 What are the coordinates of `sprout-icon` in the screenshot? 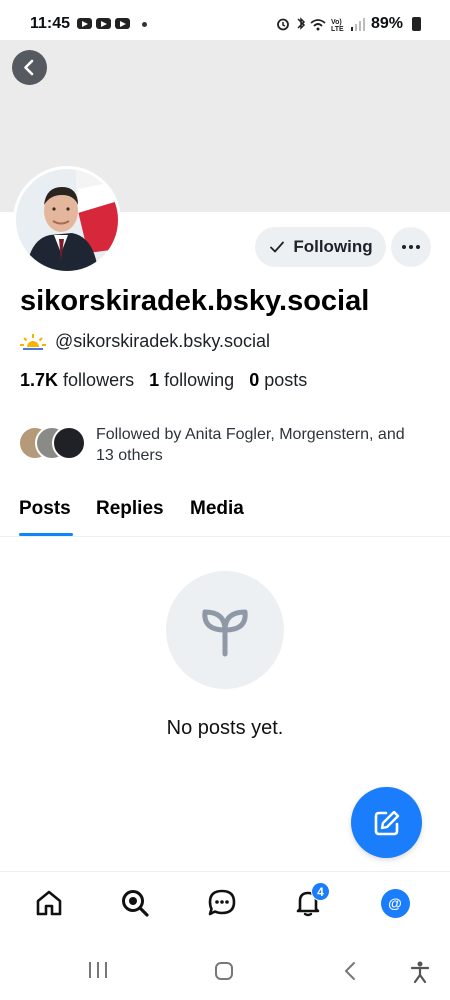 It's located at (225, 633).